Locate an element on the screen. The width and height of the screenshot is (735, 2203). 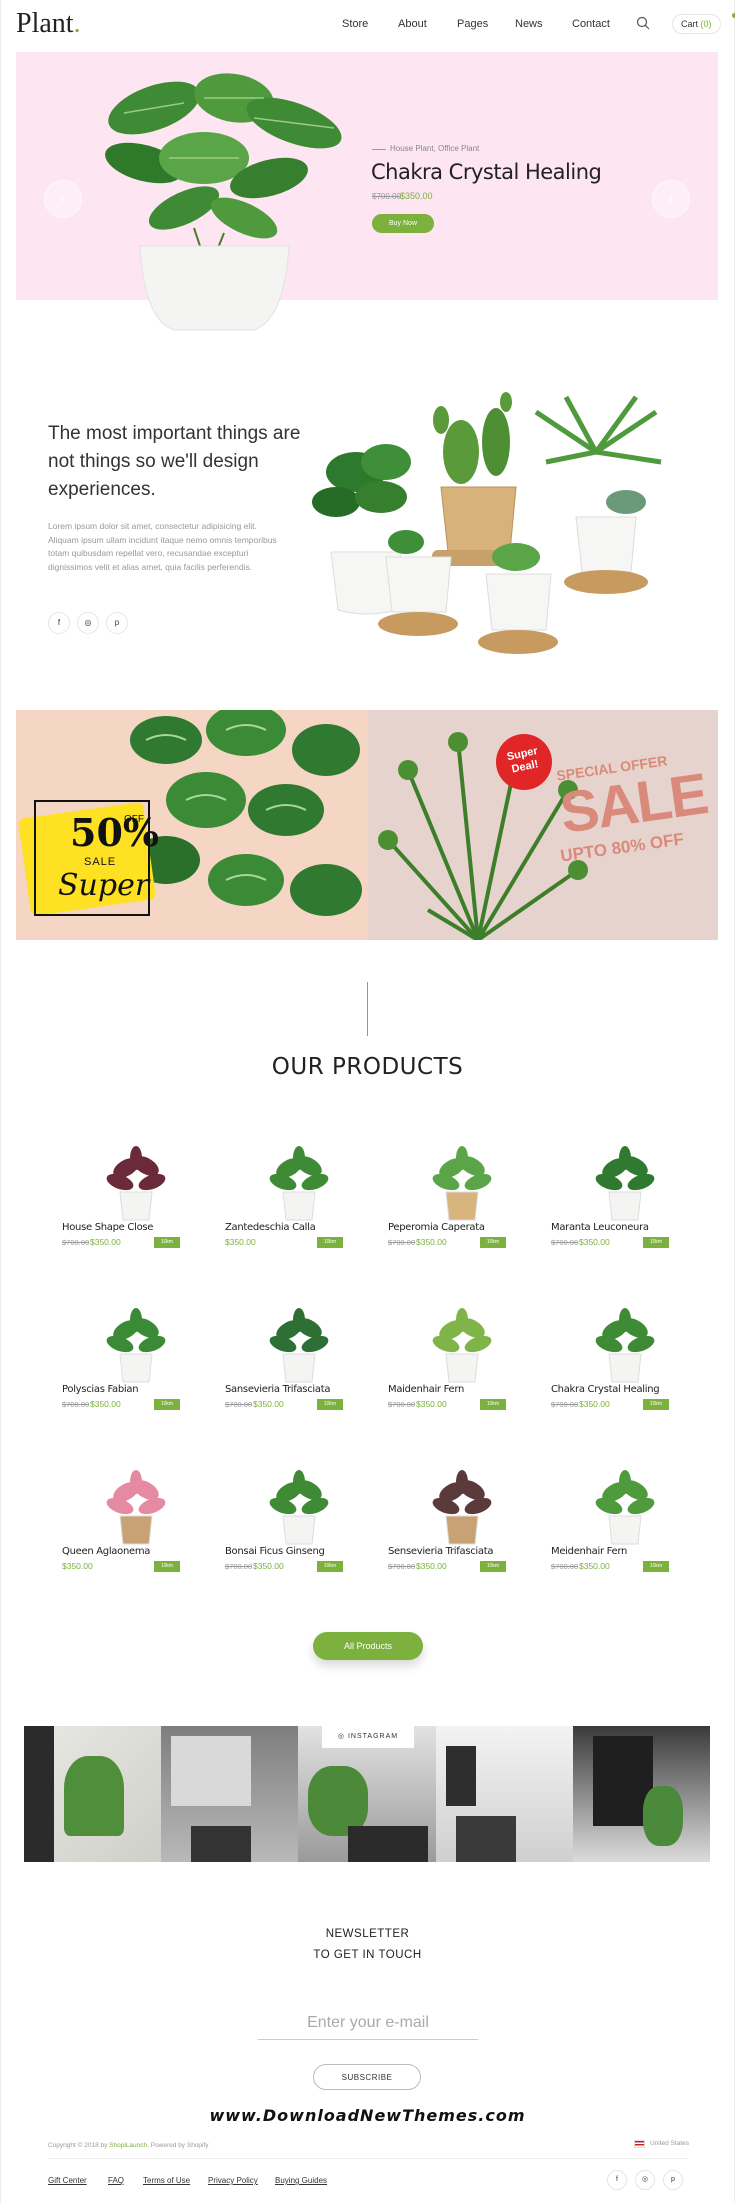
logo-text: Plant is located at coordinates (45, 23).